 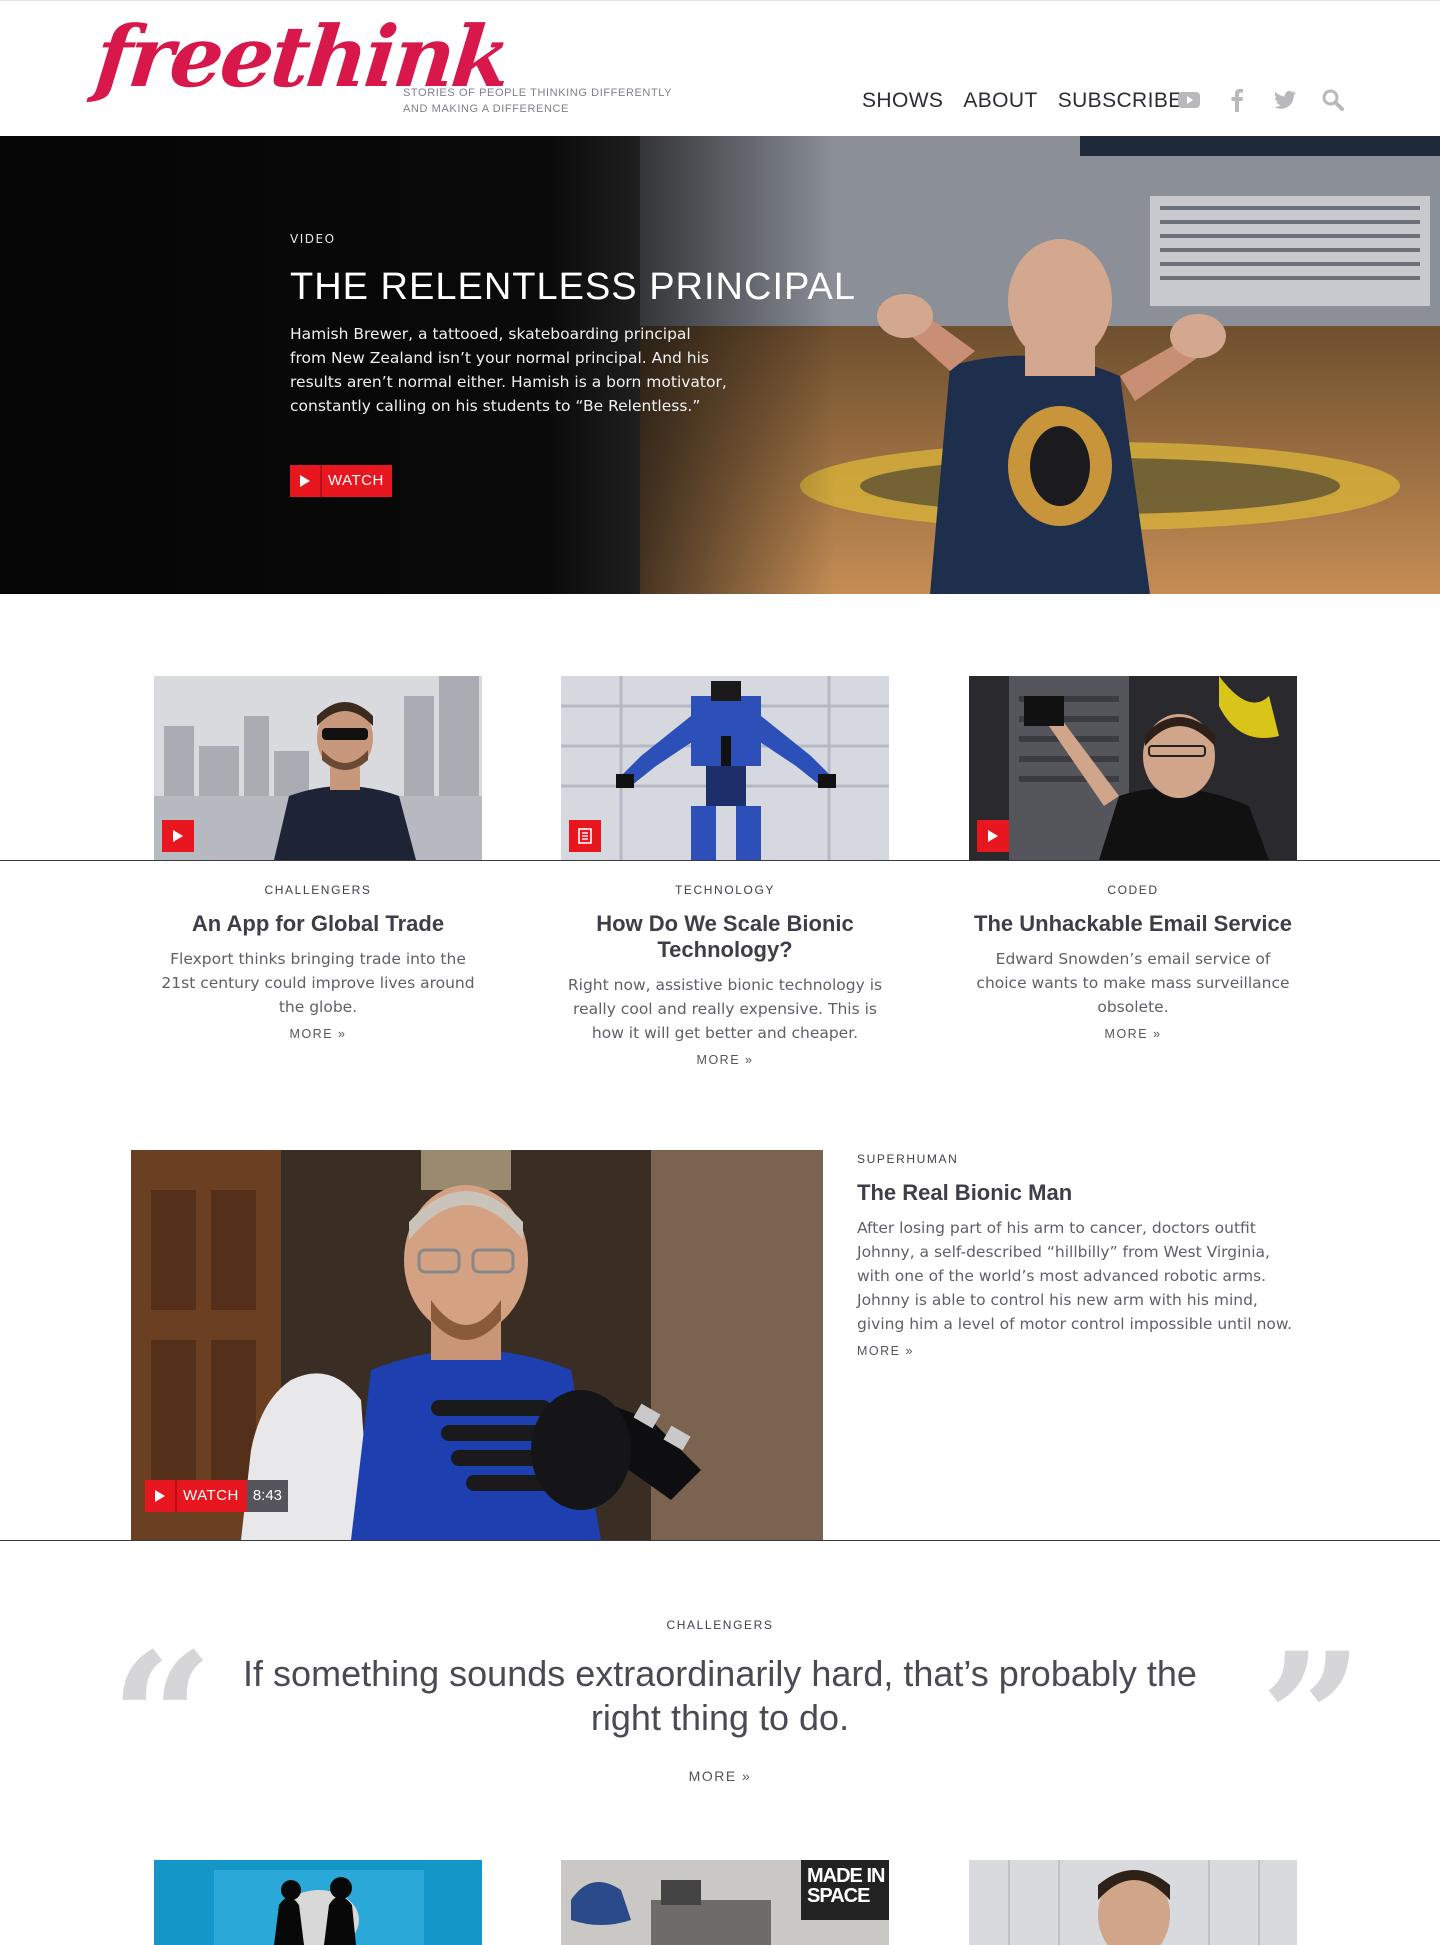 What do you see at coordinates (318, 890) in the screenshot?
I see `card-category: CHALLENGERS` at bounding box center [318, 890].